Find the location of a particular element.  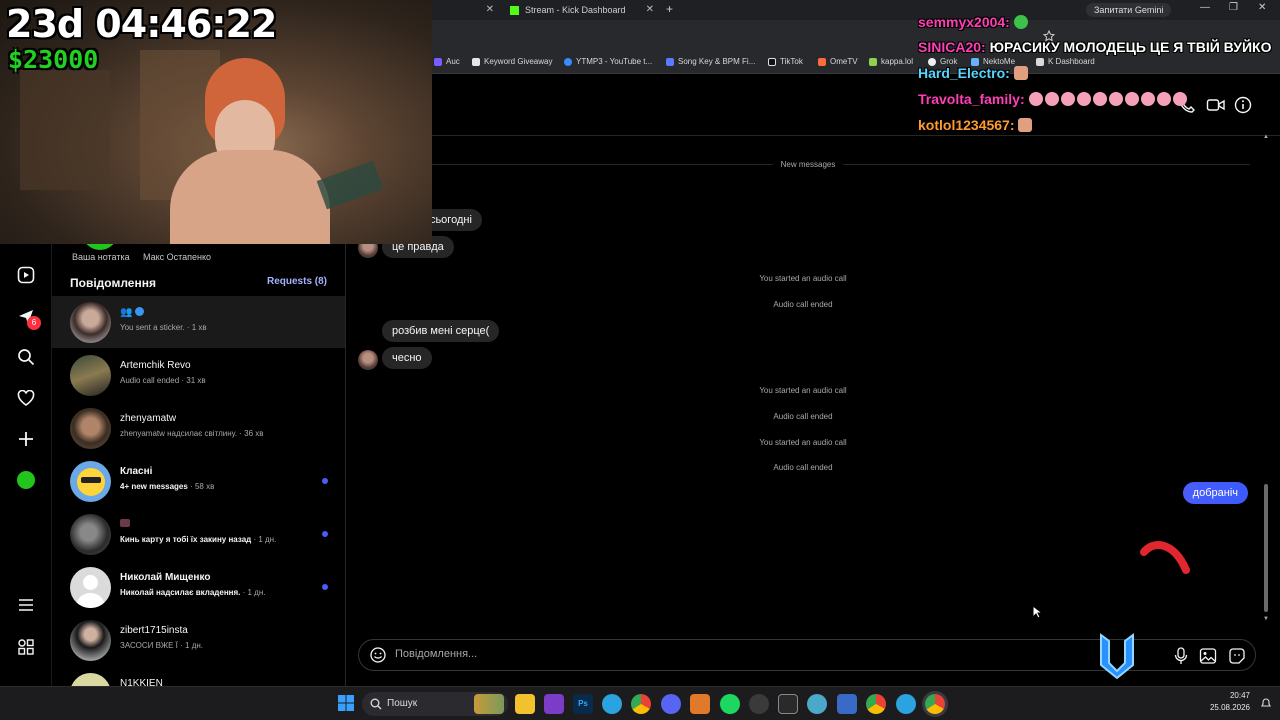

create-icon is located at coordinates (26, 439).